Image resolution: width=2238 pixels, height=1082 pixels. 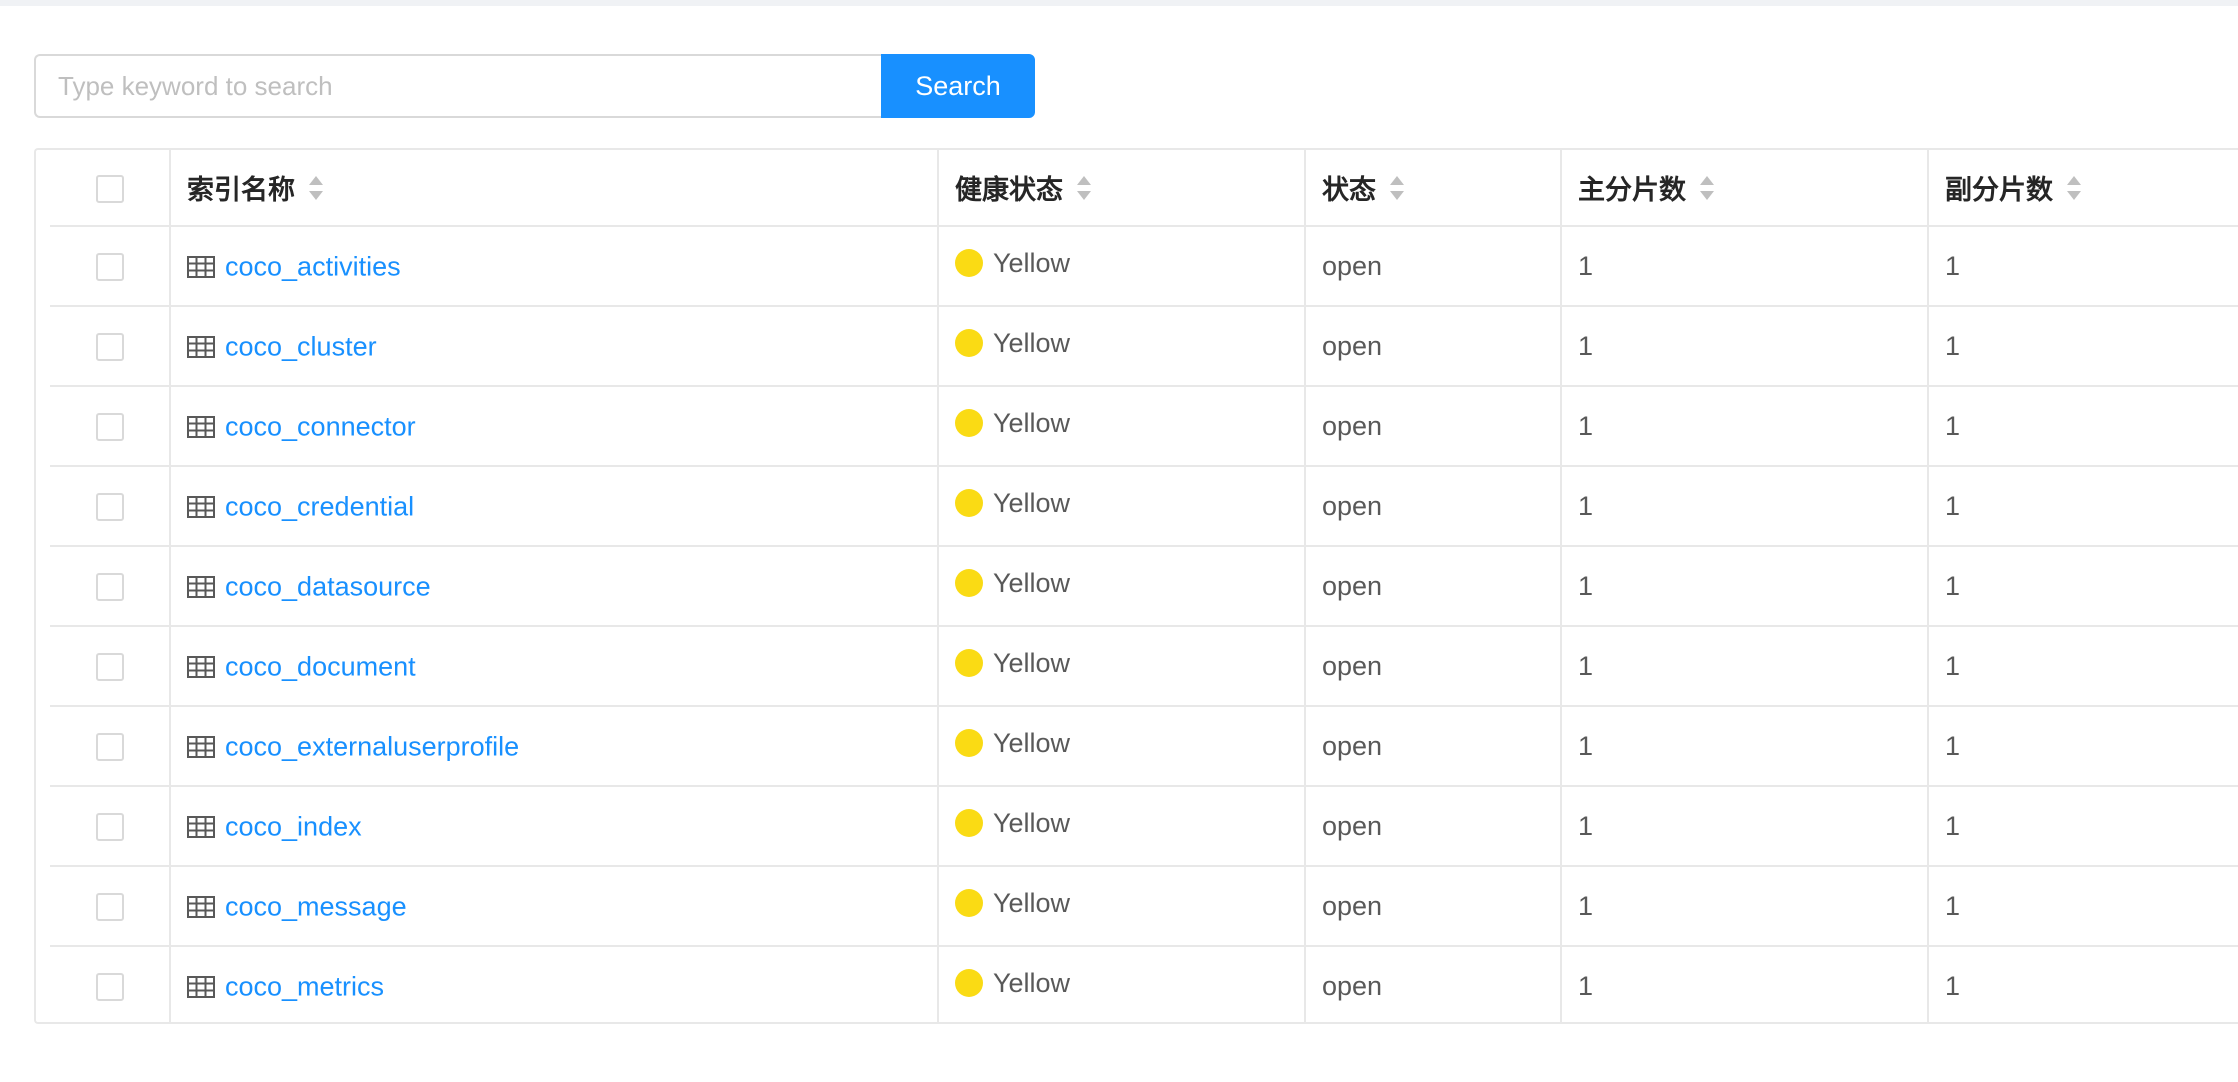 I want to click on header-label: 索引名称, so click(x=241, y=190).